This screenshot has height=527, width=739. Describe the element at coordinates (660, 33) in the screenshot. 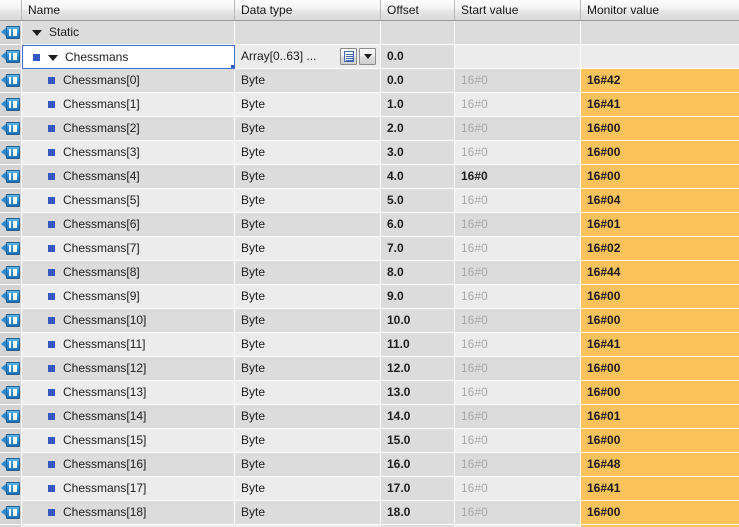

I see `cell-monitor-value` at that location.